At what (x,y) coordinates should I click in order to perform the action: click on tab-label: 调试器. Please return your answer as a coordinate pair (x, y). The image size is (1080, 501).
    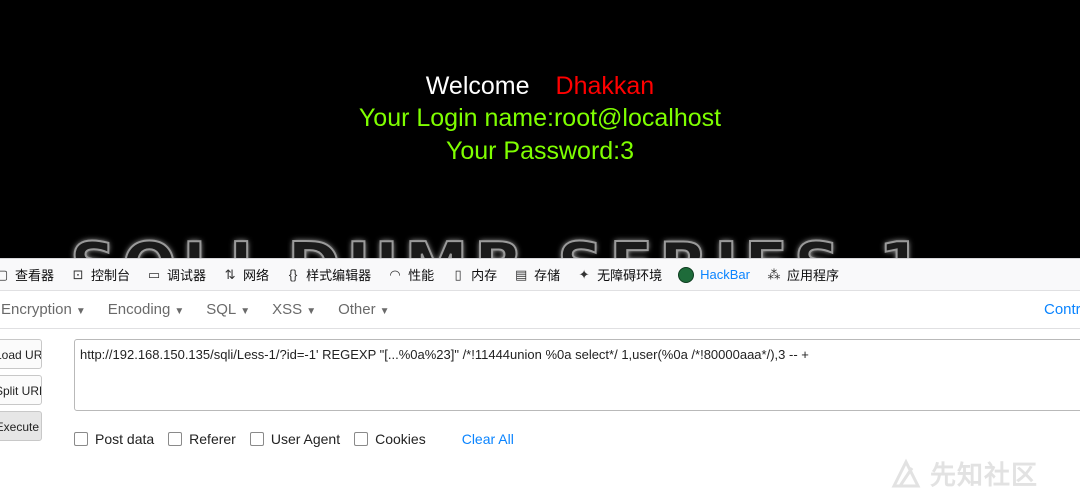
    Looking at the image, I should click on (187, 275).